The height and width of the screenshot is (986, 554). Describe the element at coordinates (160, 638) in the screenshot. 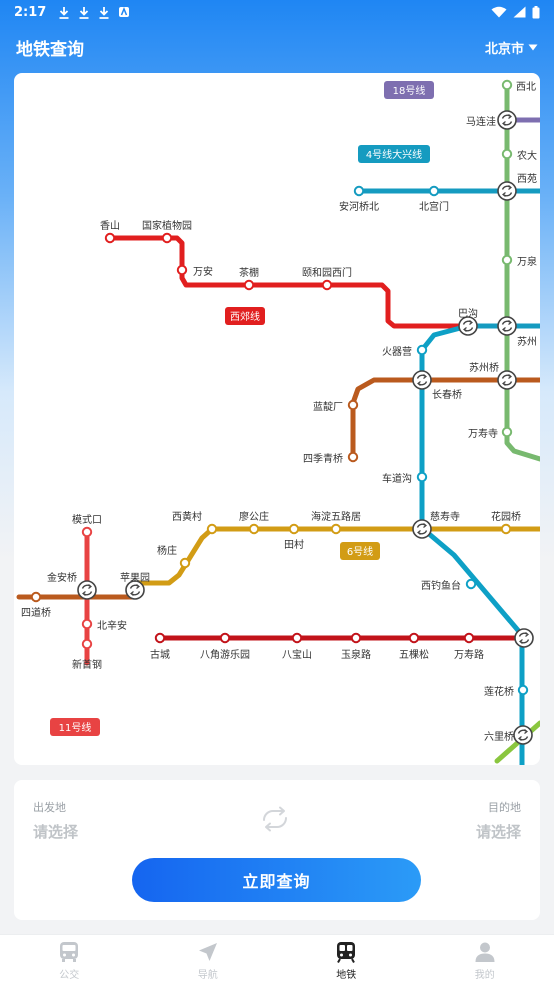

I see `station-gucheng` at that location.